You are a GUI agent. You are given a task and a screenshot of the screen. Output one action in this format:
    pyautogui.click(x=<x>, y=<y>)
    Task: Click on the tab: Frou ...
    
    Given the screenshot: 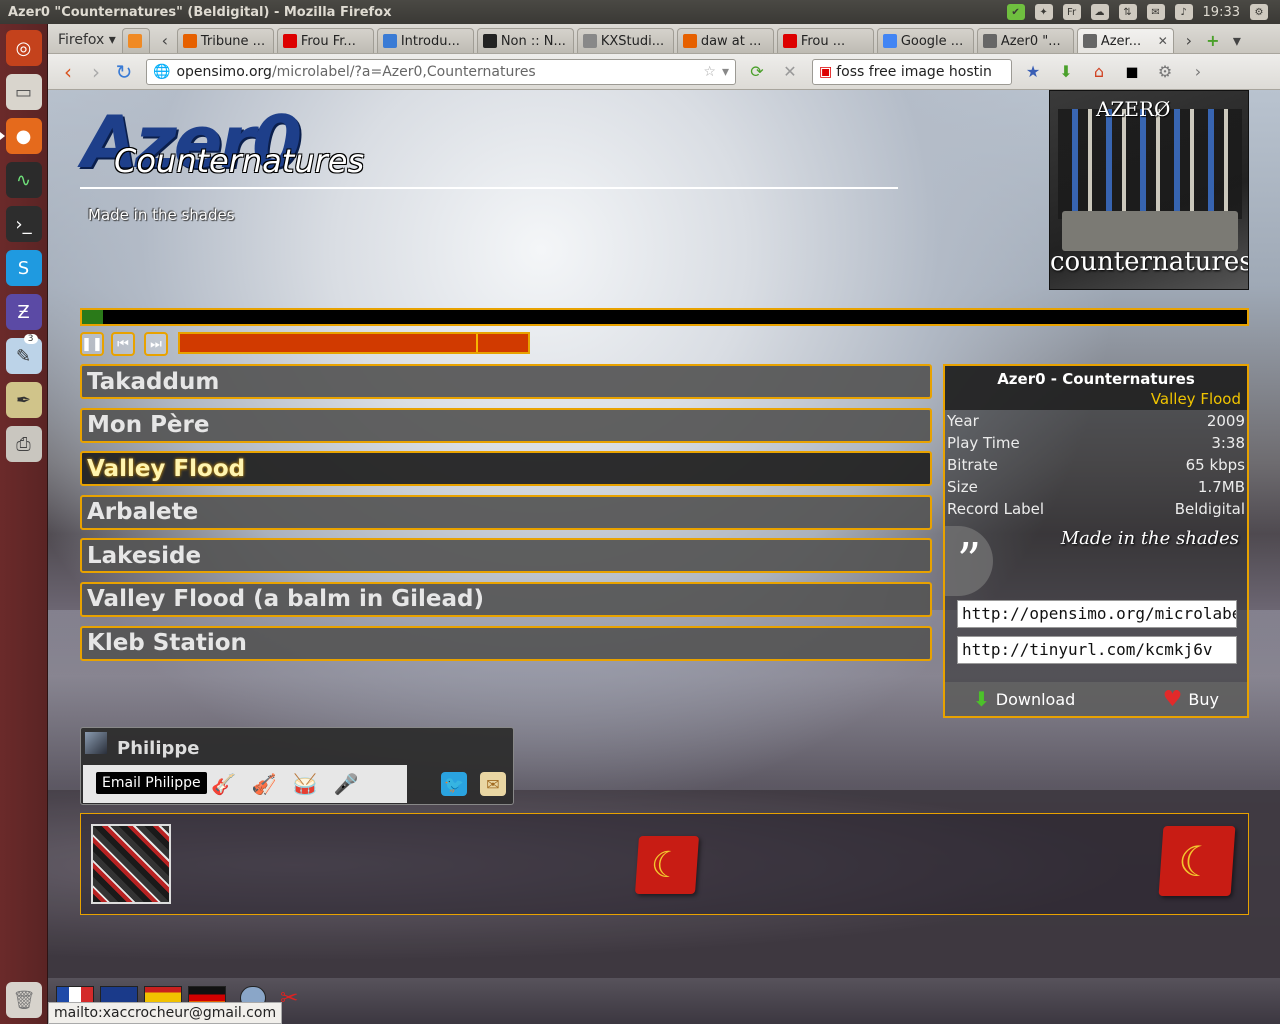 What is the action you would take?
    pyautogui.click(x=825, y=40)
    